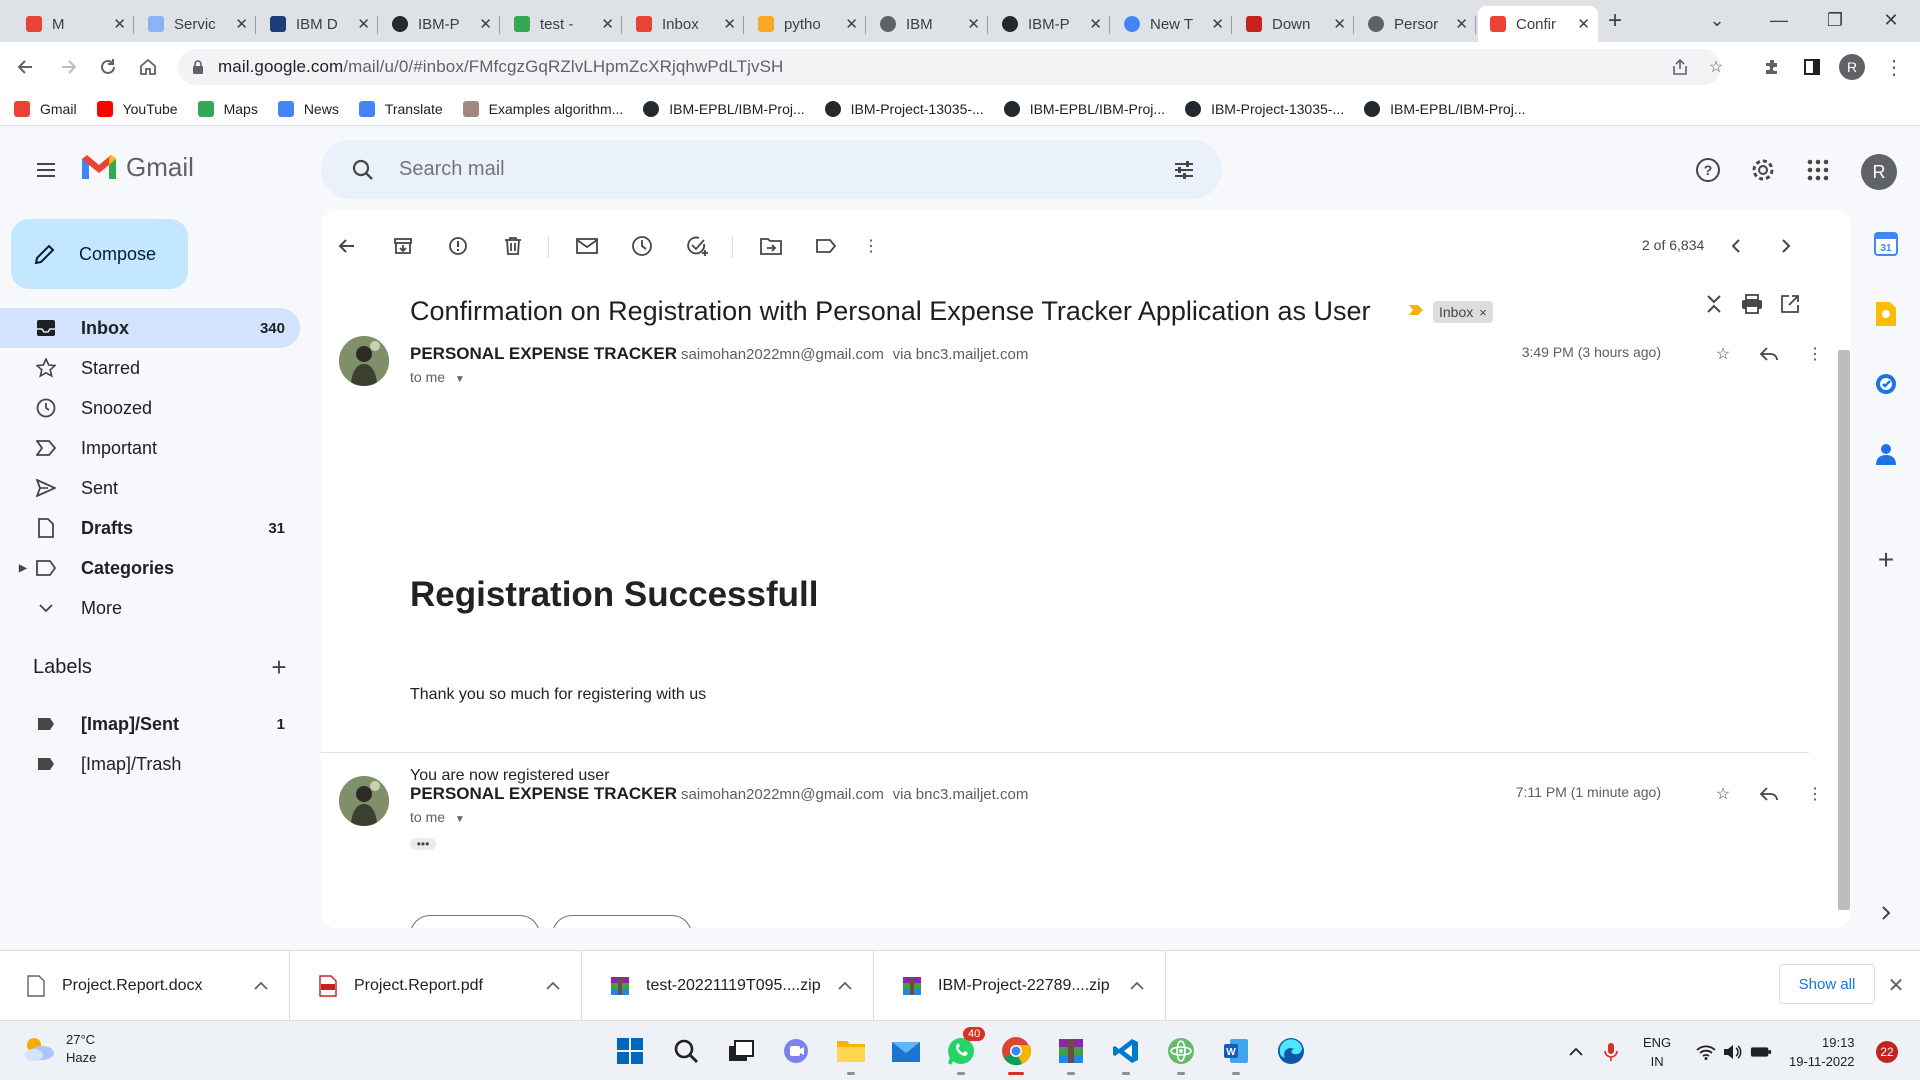 The image size is (1920, 1080). Describe the element at coordinates (1716, 67) in the screenshot. I see `bookmark-star-icon: ☆` at that location.